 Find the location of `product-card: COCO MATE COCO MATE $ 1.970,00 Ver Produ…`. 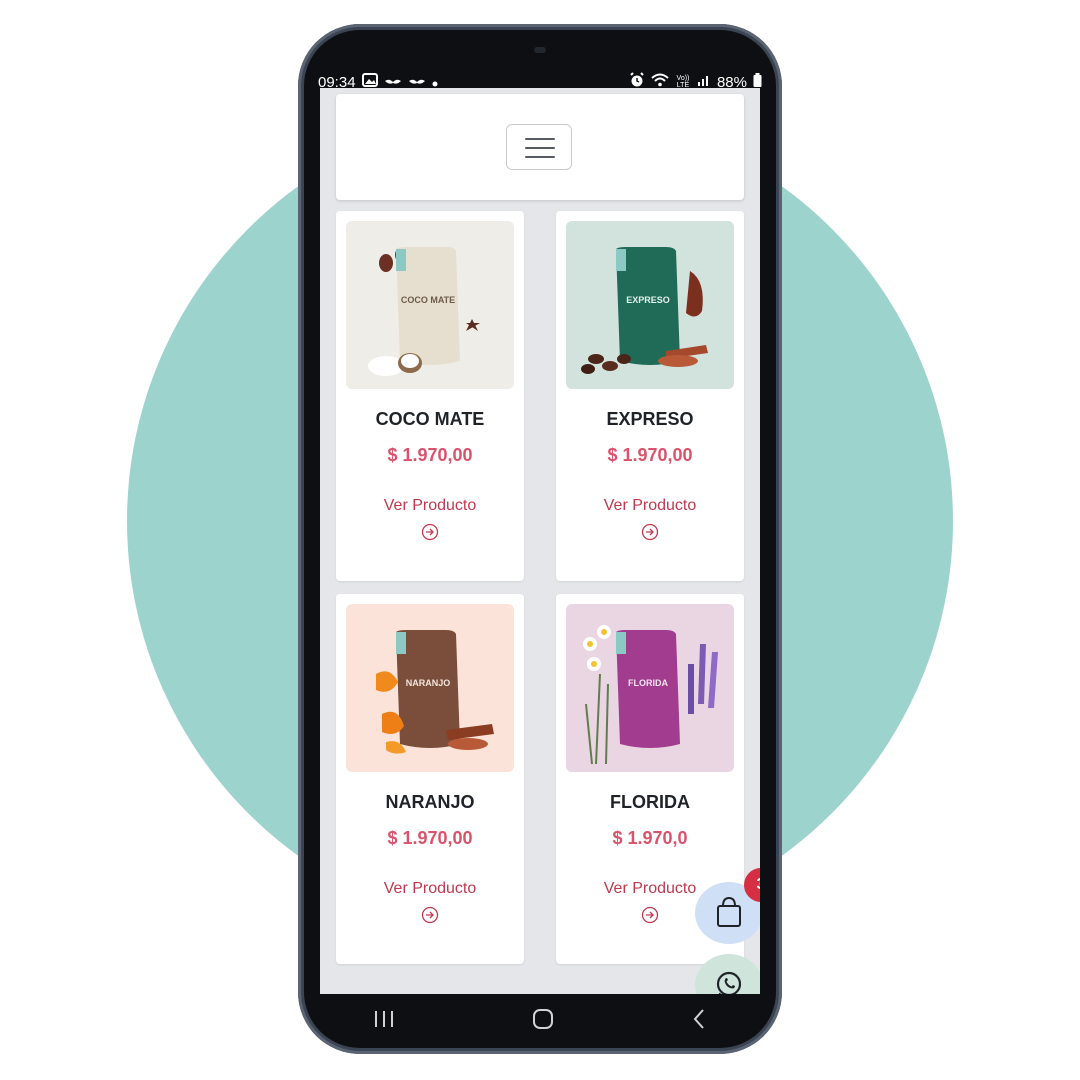

product-card: COCO MATE COCO MATE $ 1.970,00 Ver Produ… is located at coordinates (430, 396).